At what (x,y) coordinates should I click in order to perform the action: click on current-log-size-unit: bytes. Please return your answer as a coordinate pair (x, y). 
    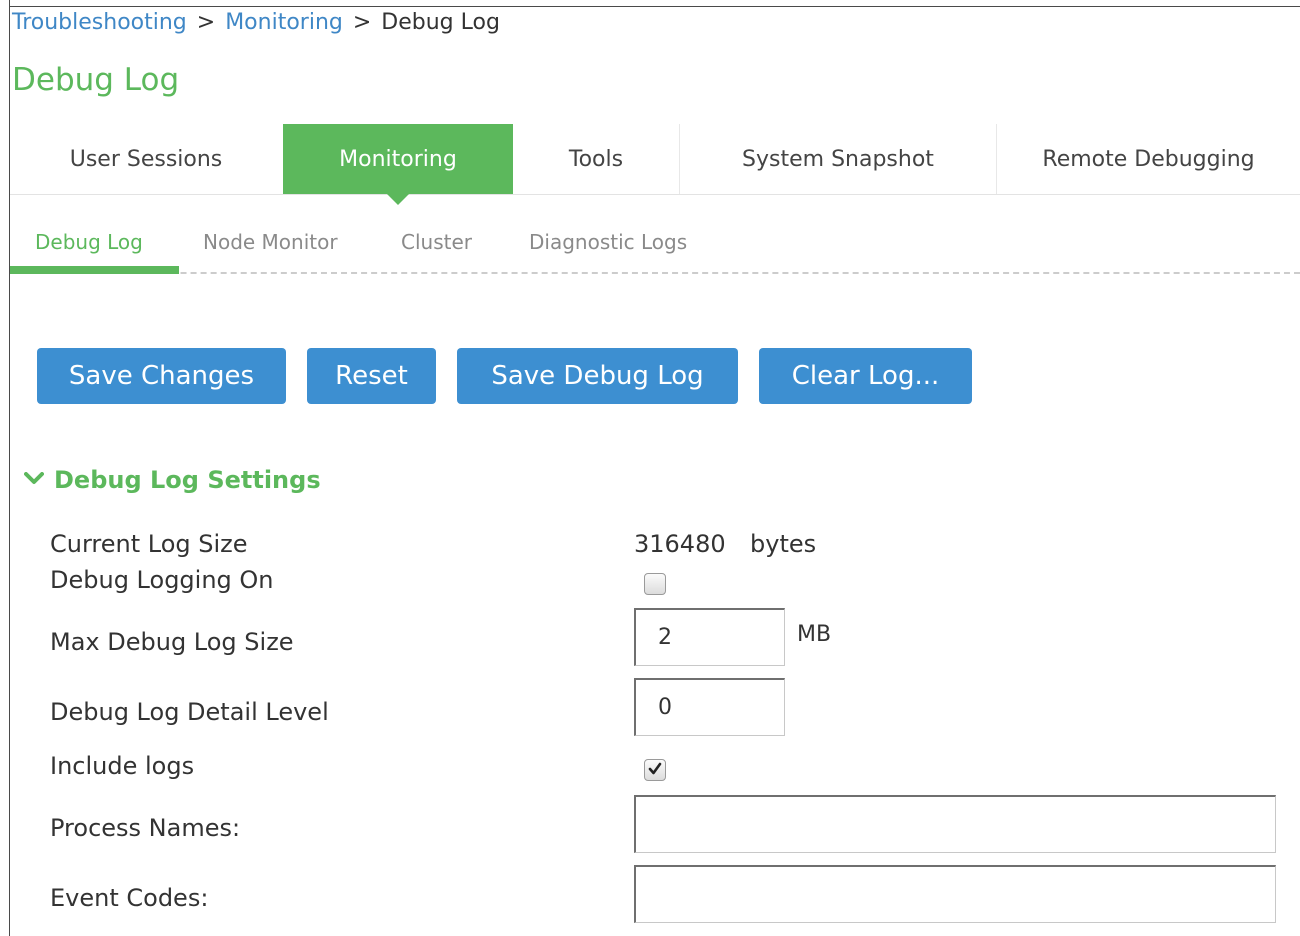
    Looking at the image, I should click on (783, 544).